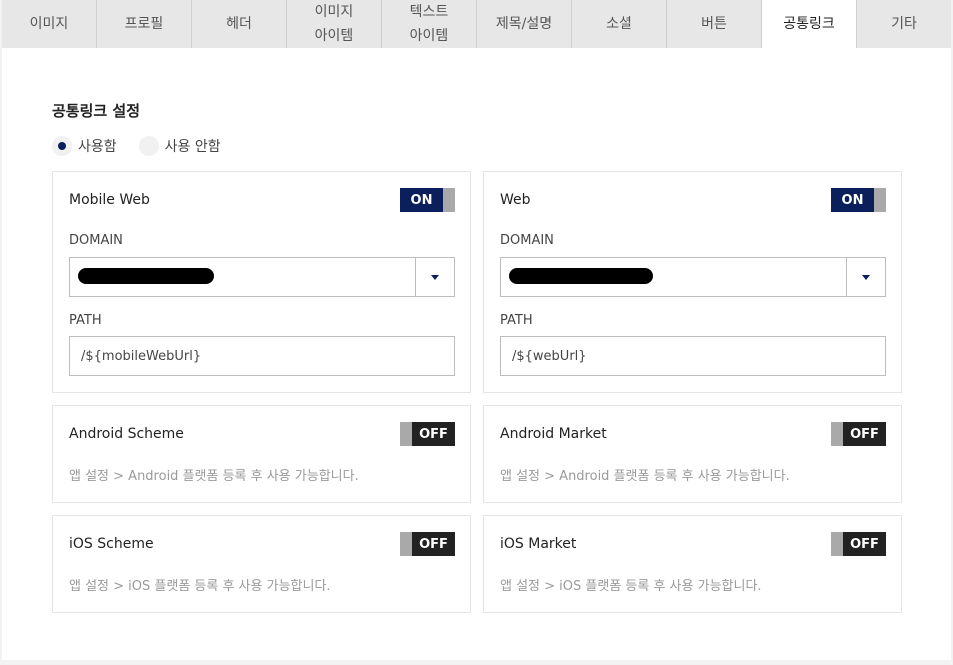  I want to click on web-card: Web ON DOMAIN PATH, so click(692, 282).